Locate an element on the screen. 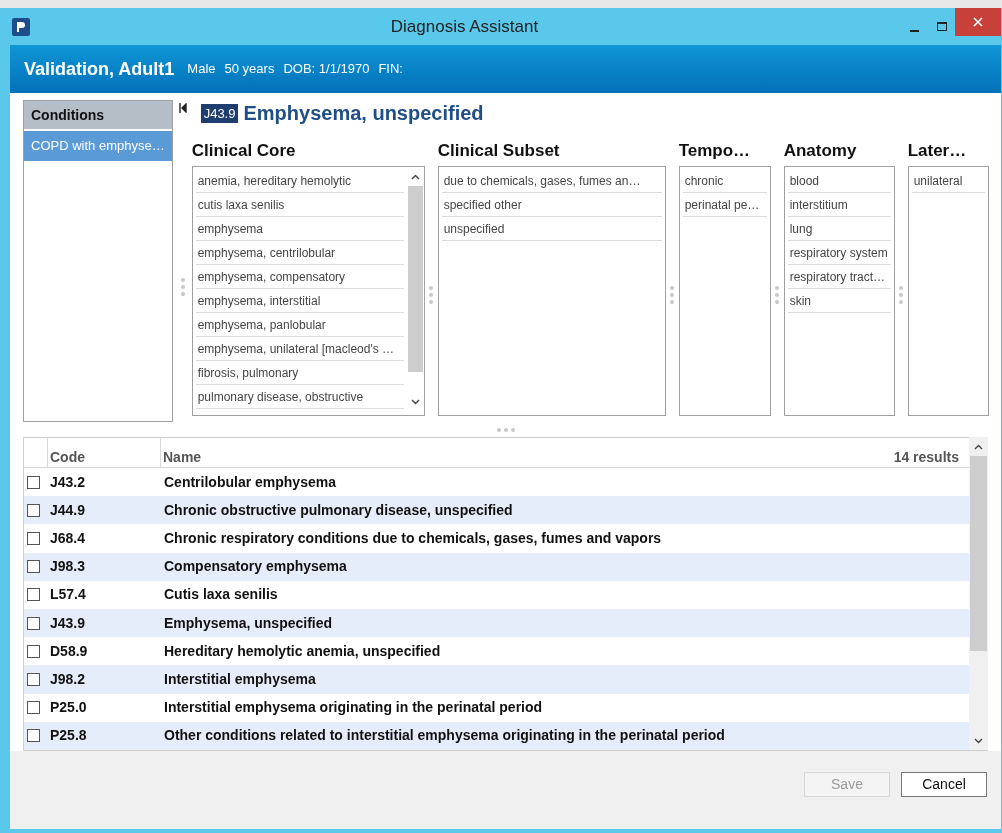 Image resolution: width=1002 pixels, height=833 pixels. code-cell-text: L57.4 is located at coordinates (68, 595).